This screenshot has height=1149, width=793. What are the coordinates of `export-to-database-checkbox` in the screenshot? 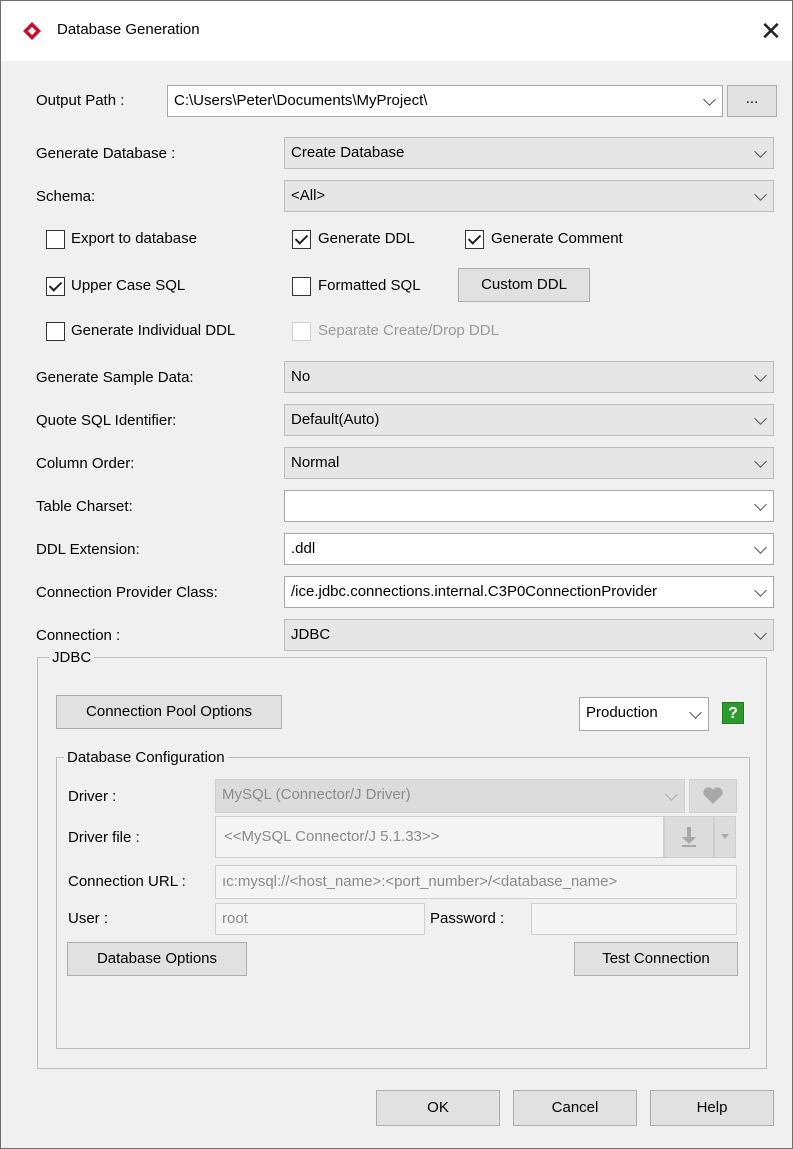 It's located at (55, 239).